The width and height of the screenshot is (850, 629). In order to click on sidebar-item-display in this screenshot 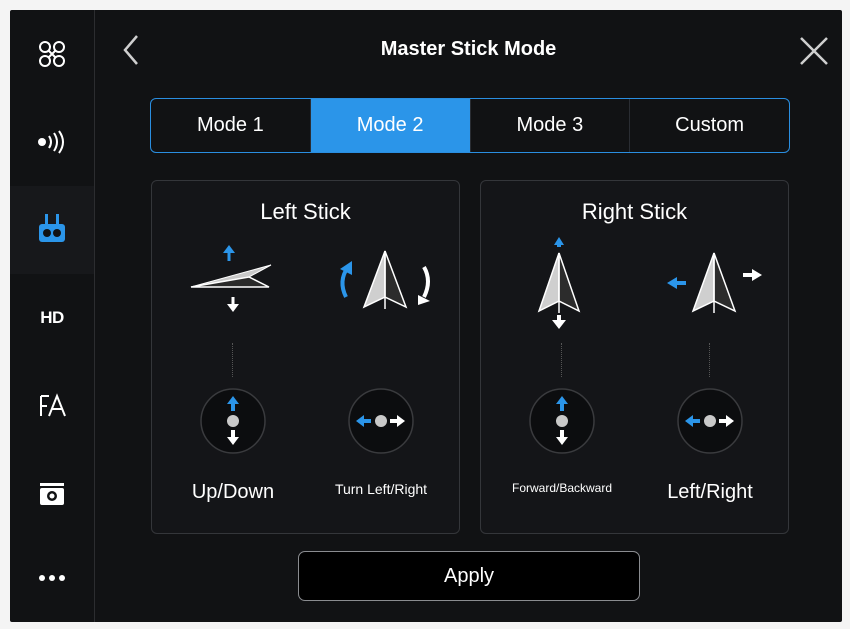, I will do `click(52, 406)`.